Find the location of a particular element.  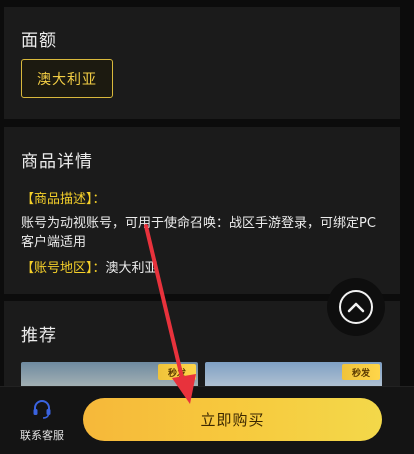

region-value: 澳大利亚 is located at coordinates (131, 268).